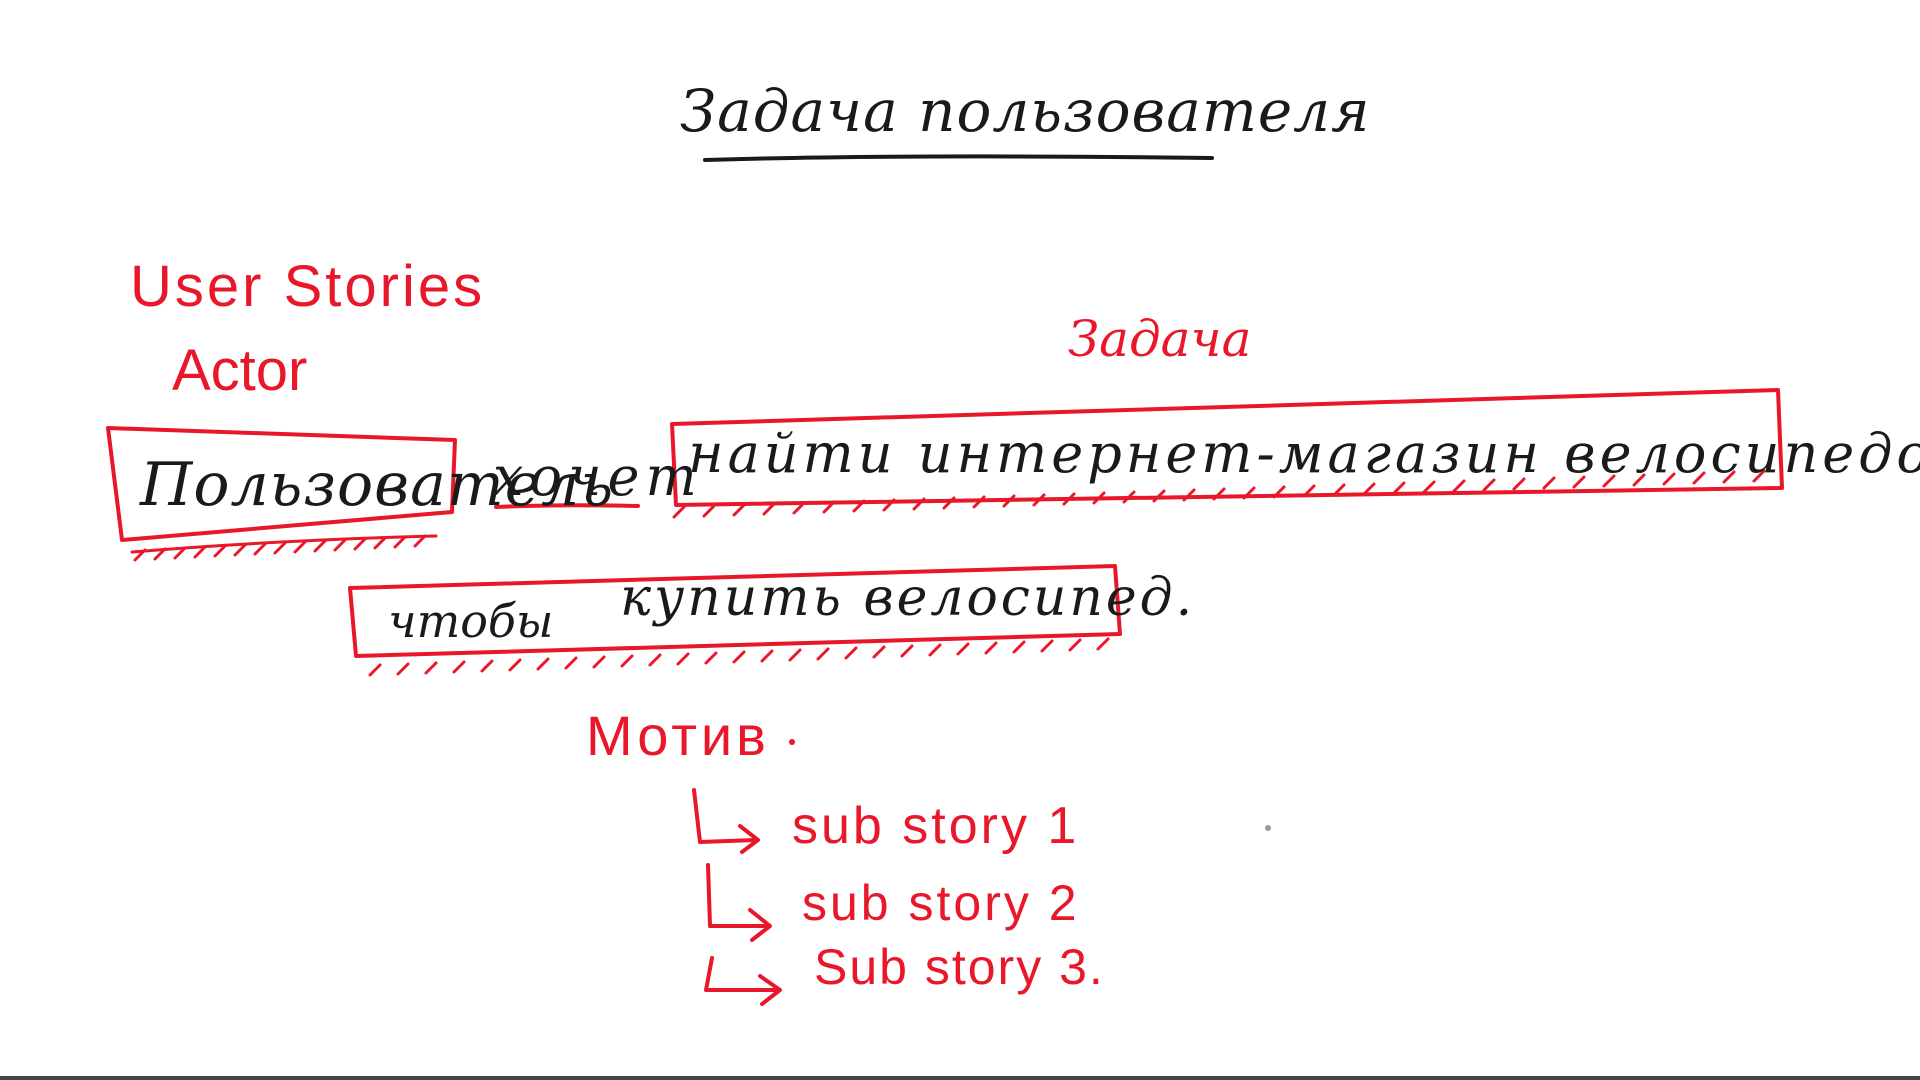  What do you see at coordinates (471, 621) in the screenshot?
I see `motive-prefix: чтобы` at bounding box center [471, 621].